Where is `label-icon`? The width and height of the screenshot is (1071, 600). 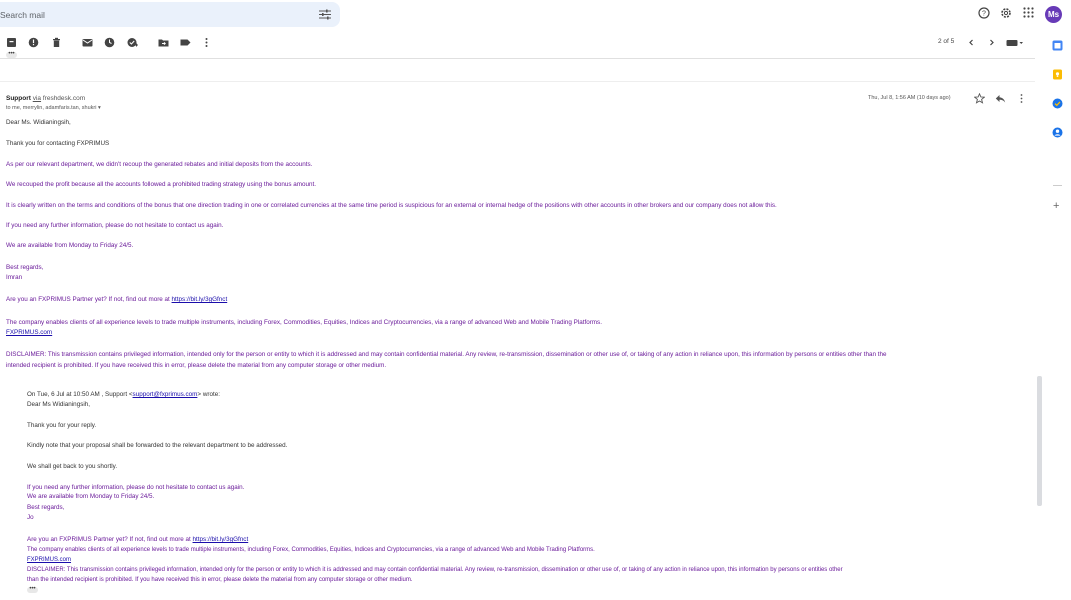 label-icon is located at coordinates (185, 42).